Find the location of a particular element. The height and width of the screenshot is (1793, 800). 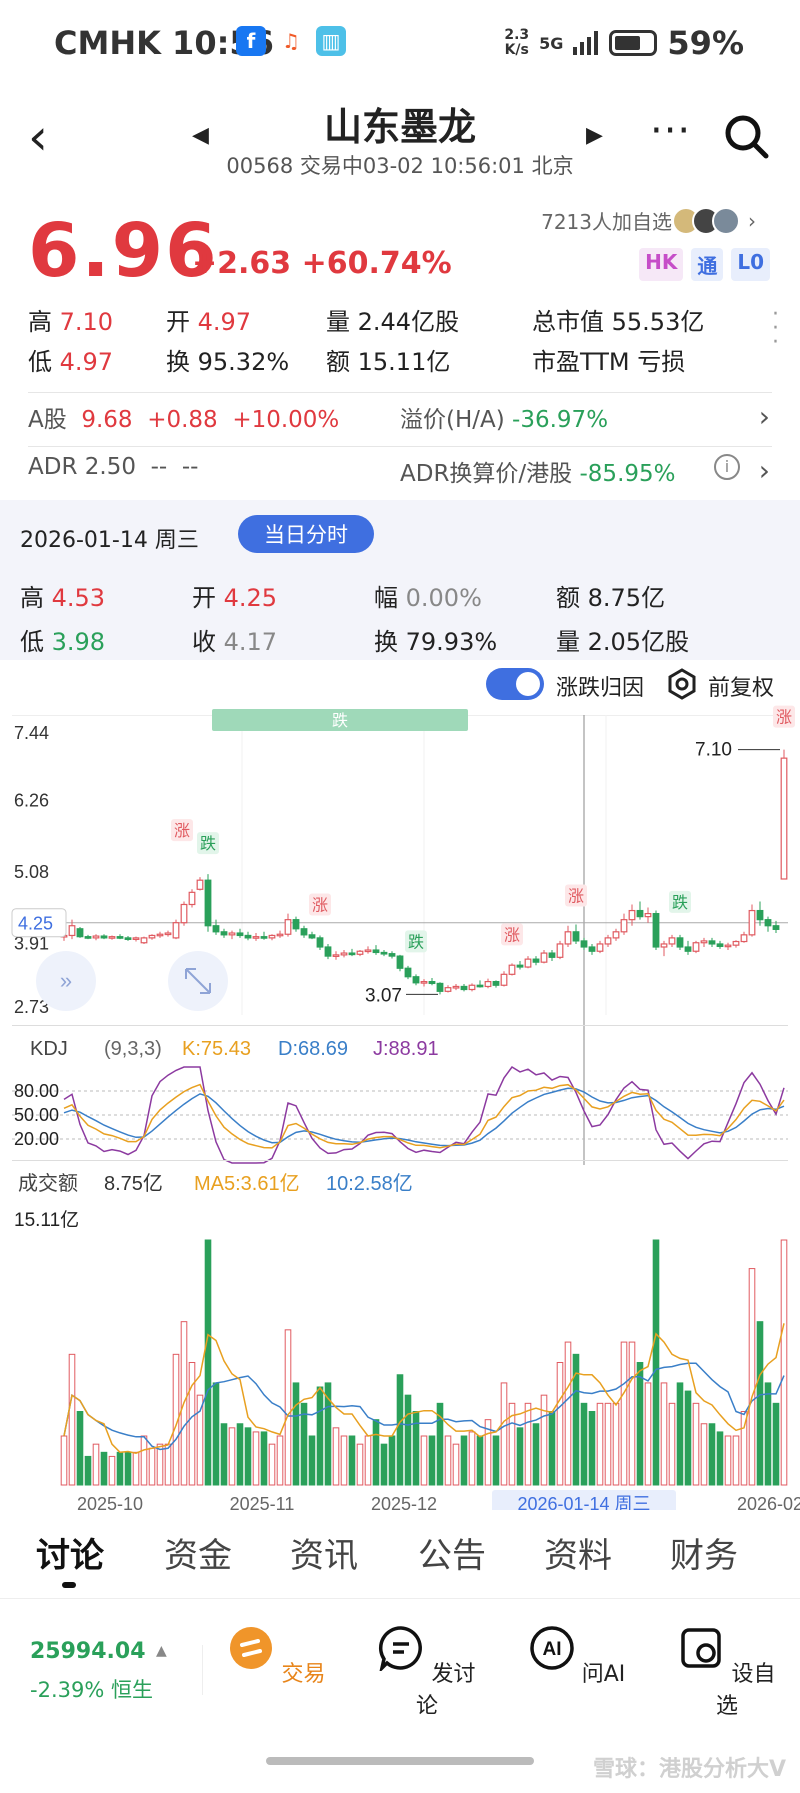

intraday-button: 当日分时 is located at coordinates (306, 534).